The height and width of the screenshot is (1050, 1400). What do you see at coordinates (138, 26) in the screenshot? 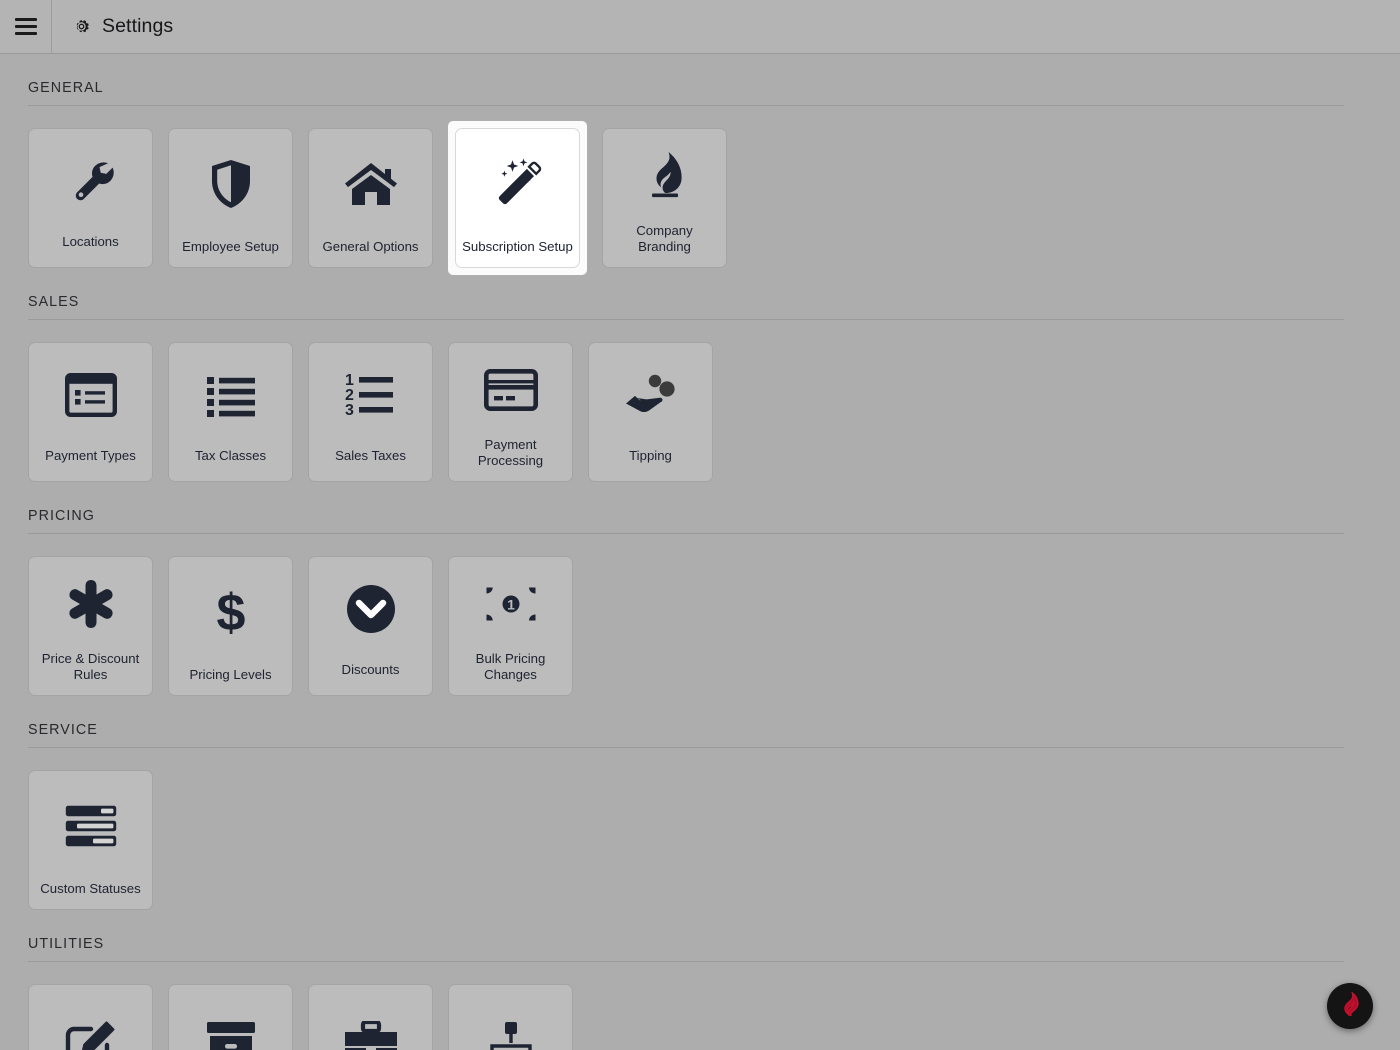
I see `page-title: Settings` at bounding box center [138, 26].